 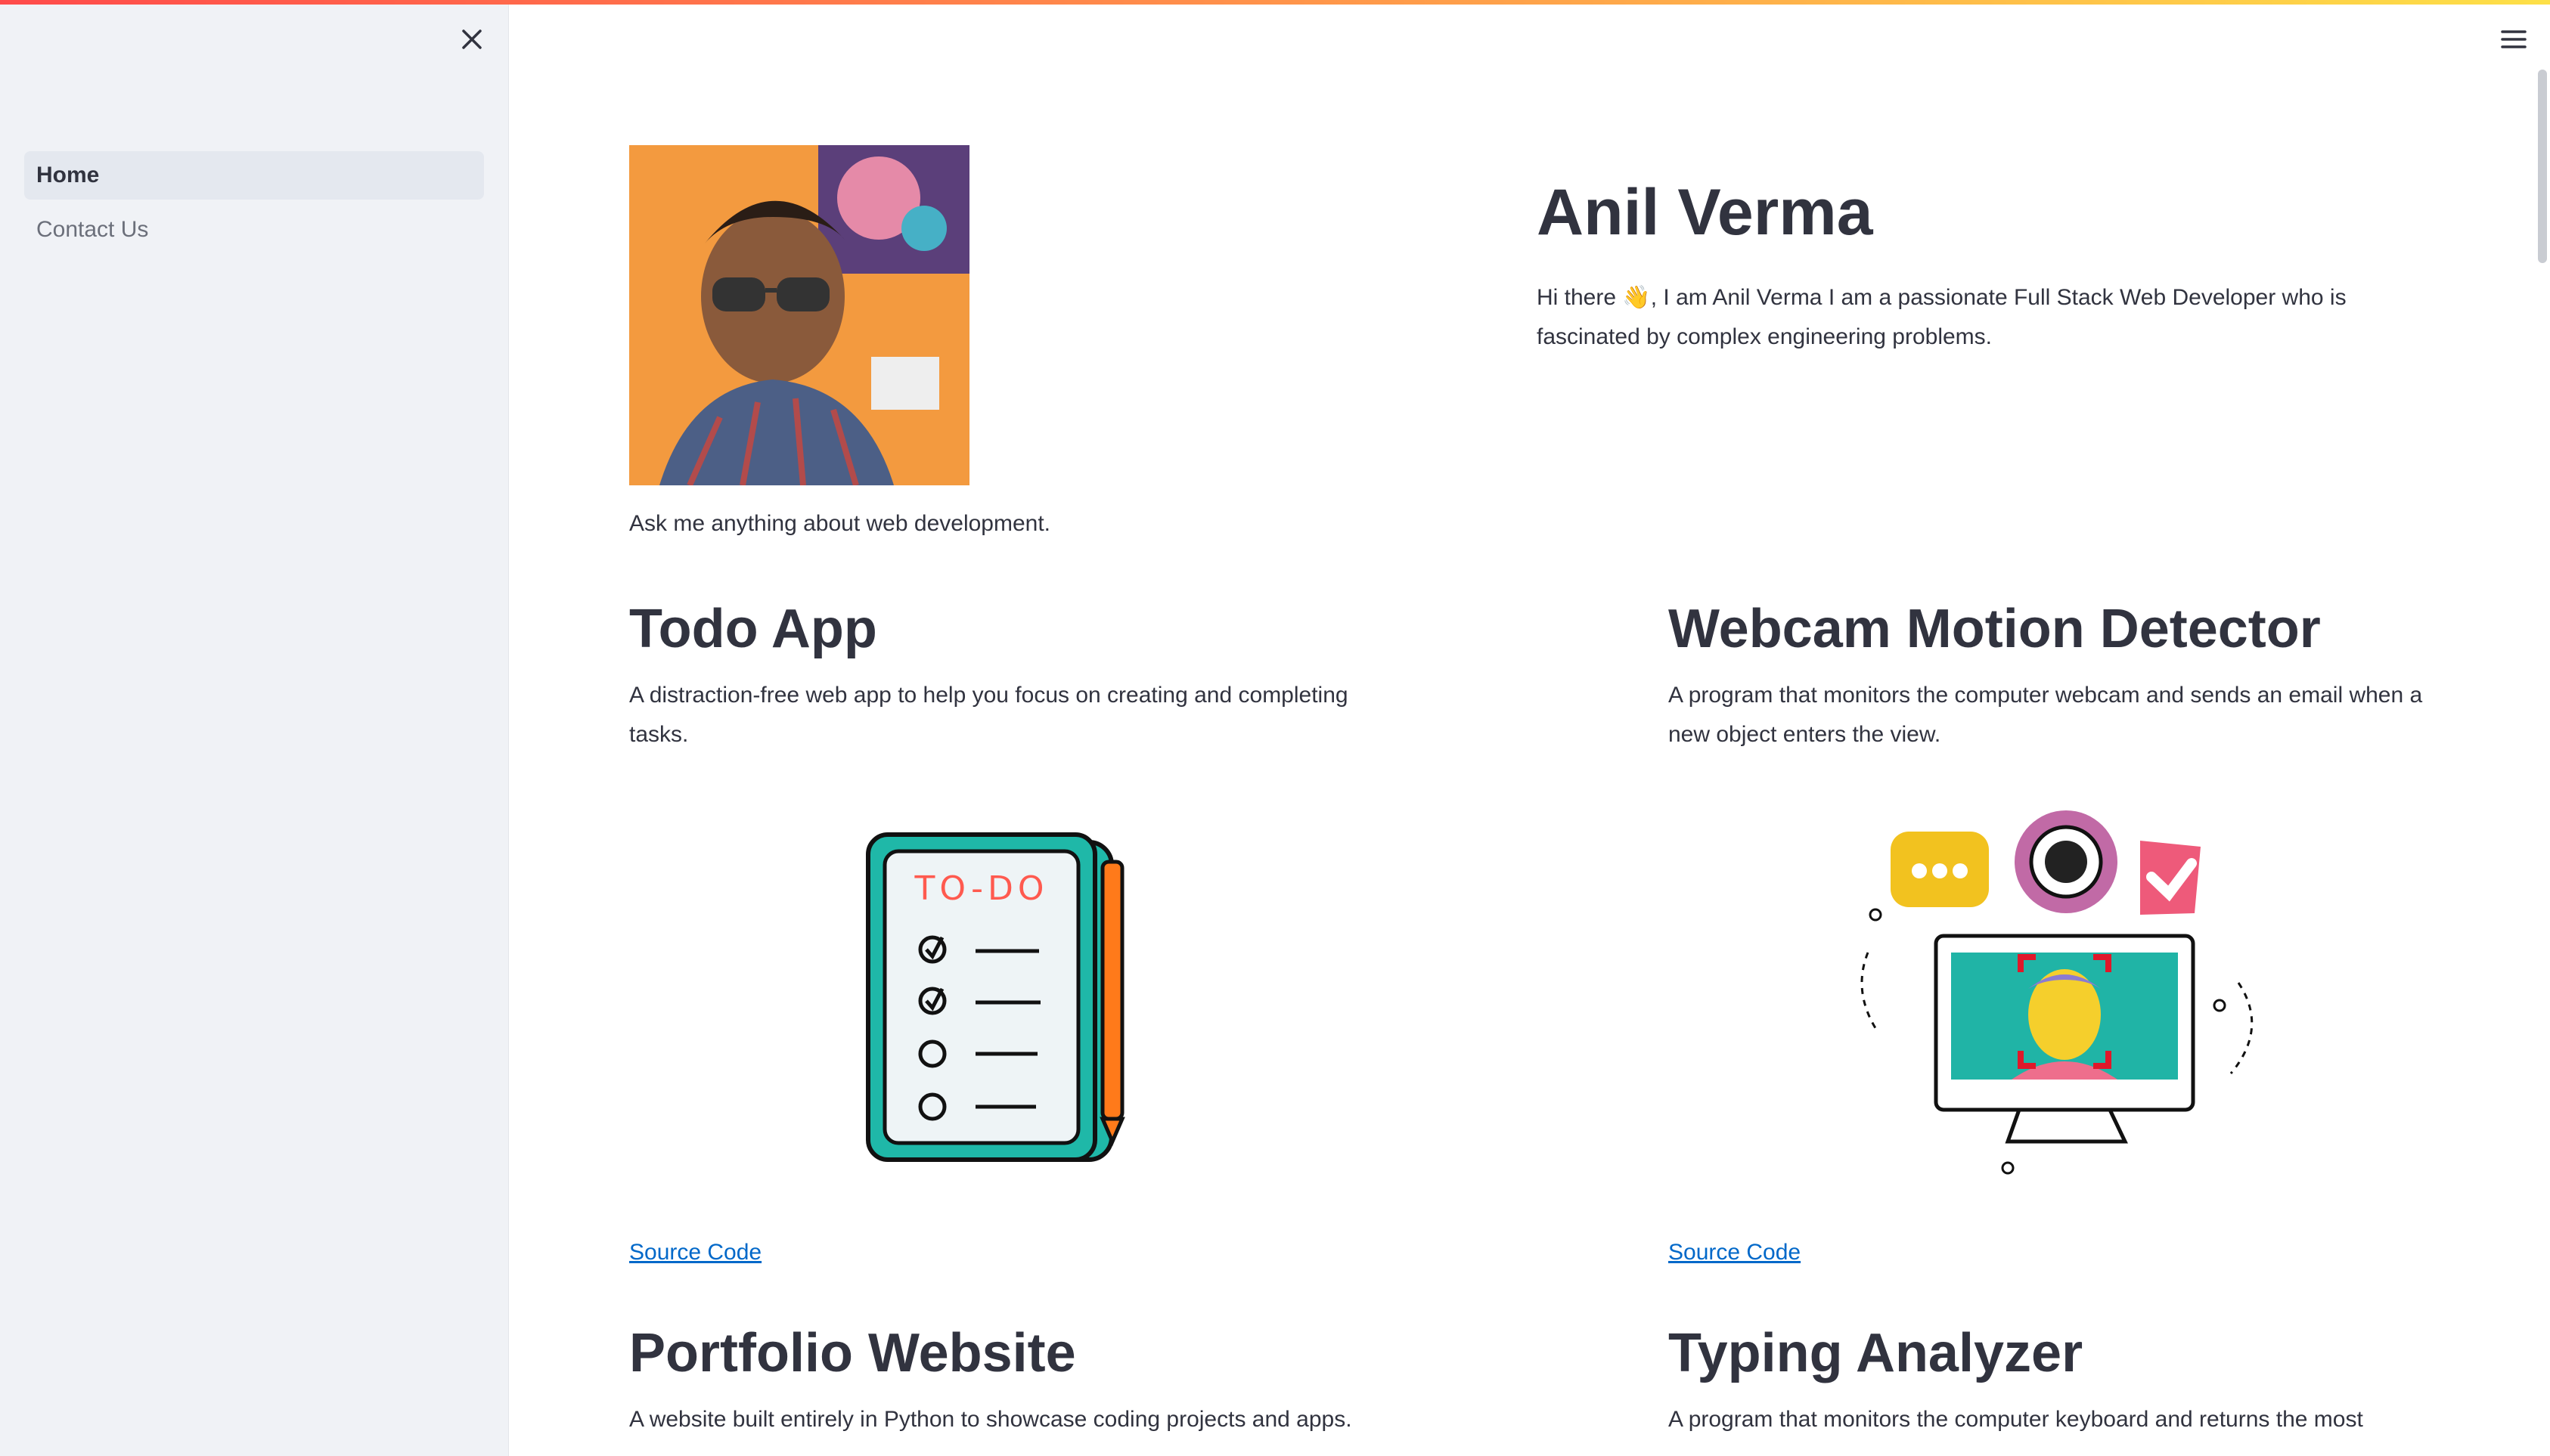 I want to click on sidebar-item-contact-us: Contact Us, so click(x=254, y=230).